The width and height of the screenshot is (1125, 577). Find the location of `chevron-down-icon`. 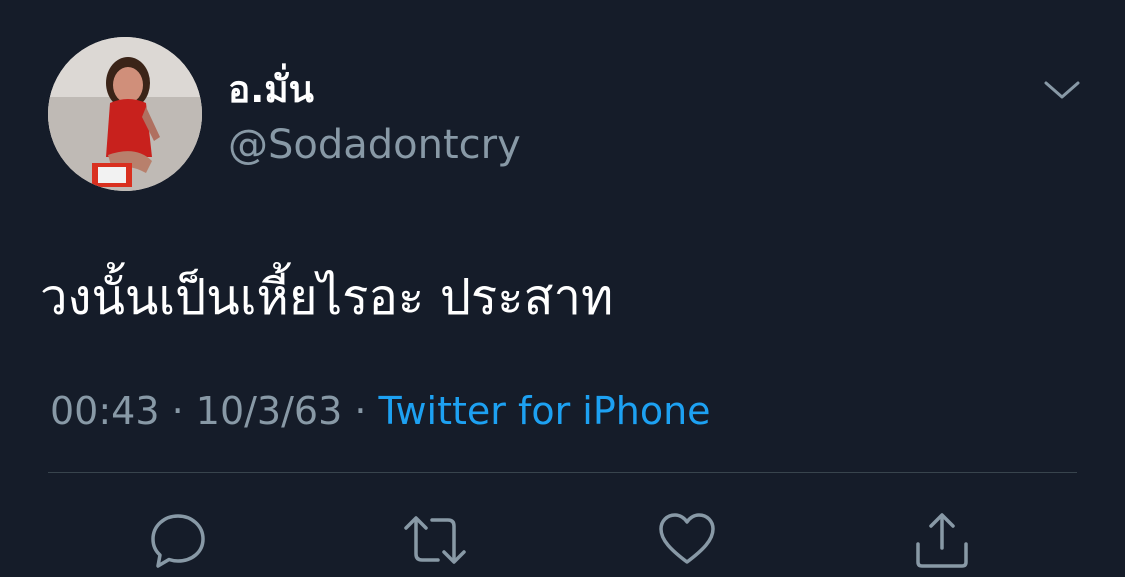

chevron-down-icon is located at coordinates (1062, 90).